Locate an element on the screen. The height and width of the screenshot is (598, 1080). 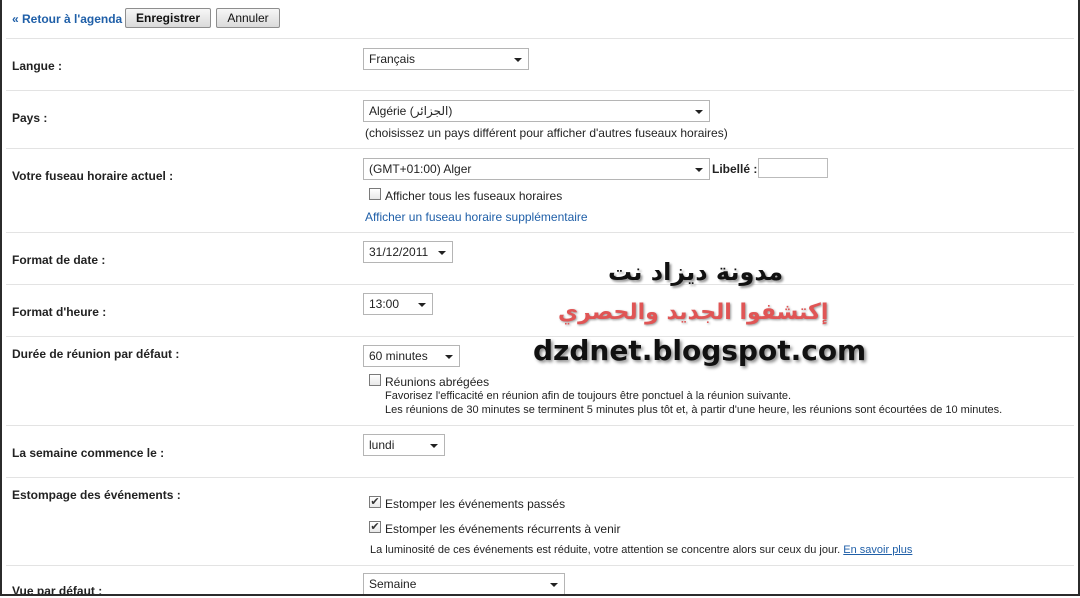
timezone-select: (GMT+01:00) Alger is located at coordinates (536, 169).